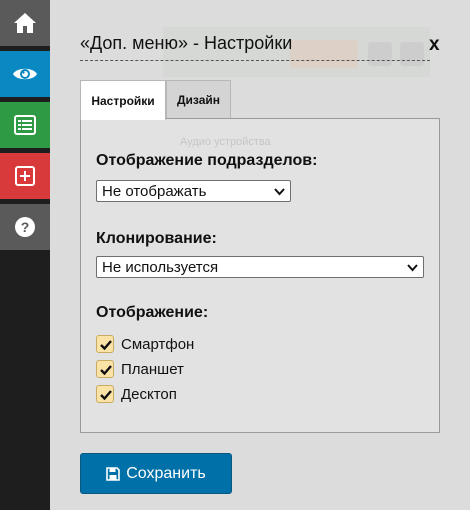  Describe the element at coordinates (25, 255) in the screenshot. I see `sidebar: ?` at that location.